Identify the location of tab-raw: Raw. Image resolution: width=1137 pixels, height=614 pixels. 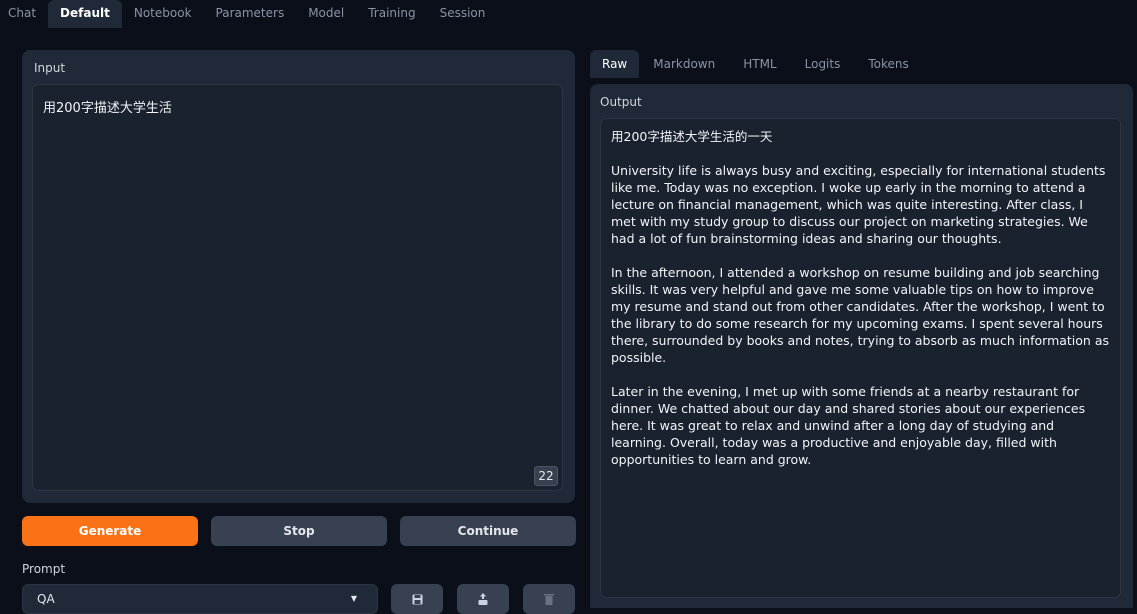
(615, 64).